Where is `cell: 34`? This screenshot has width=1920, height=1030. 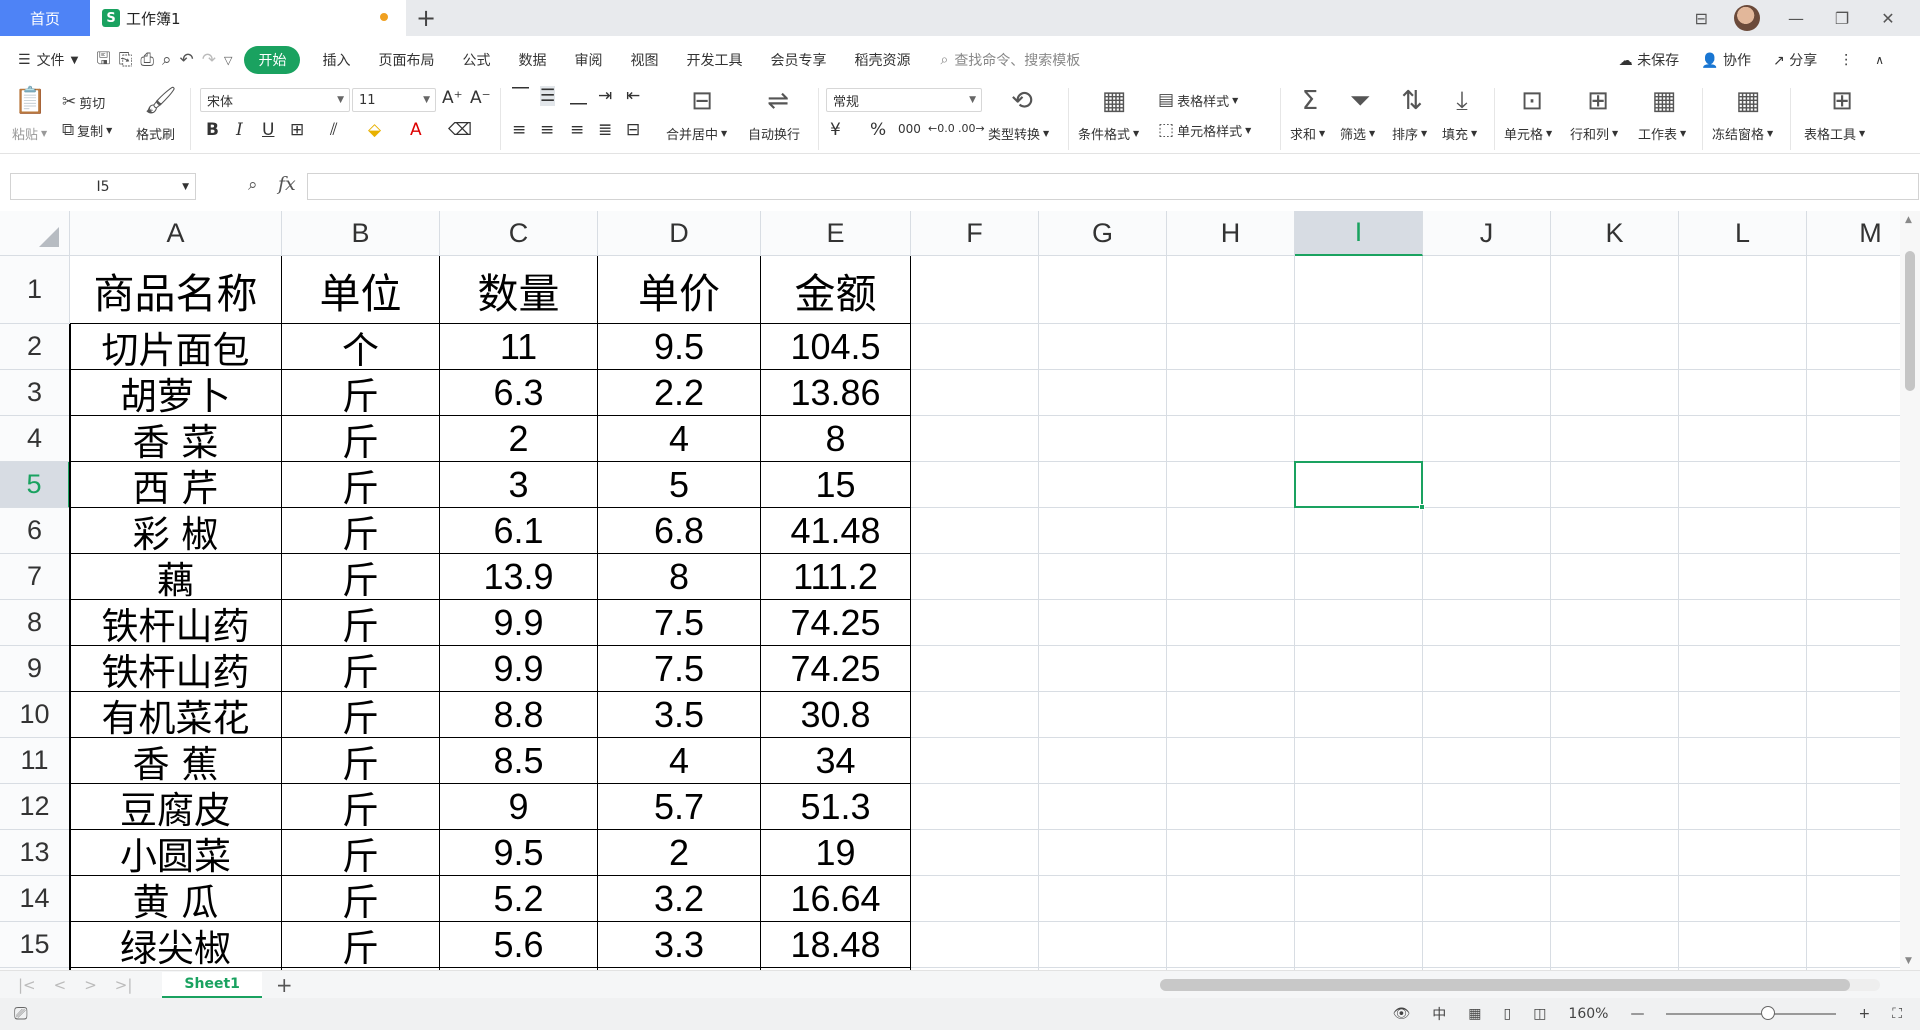
cell: 34 is located at coordinates (836, 761).